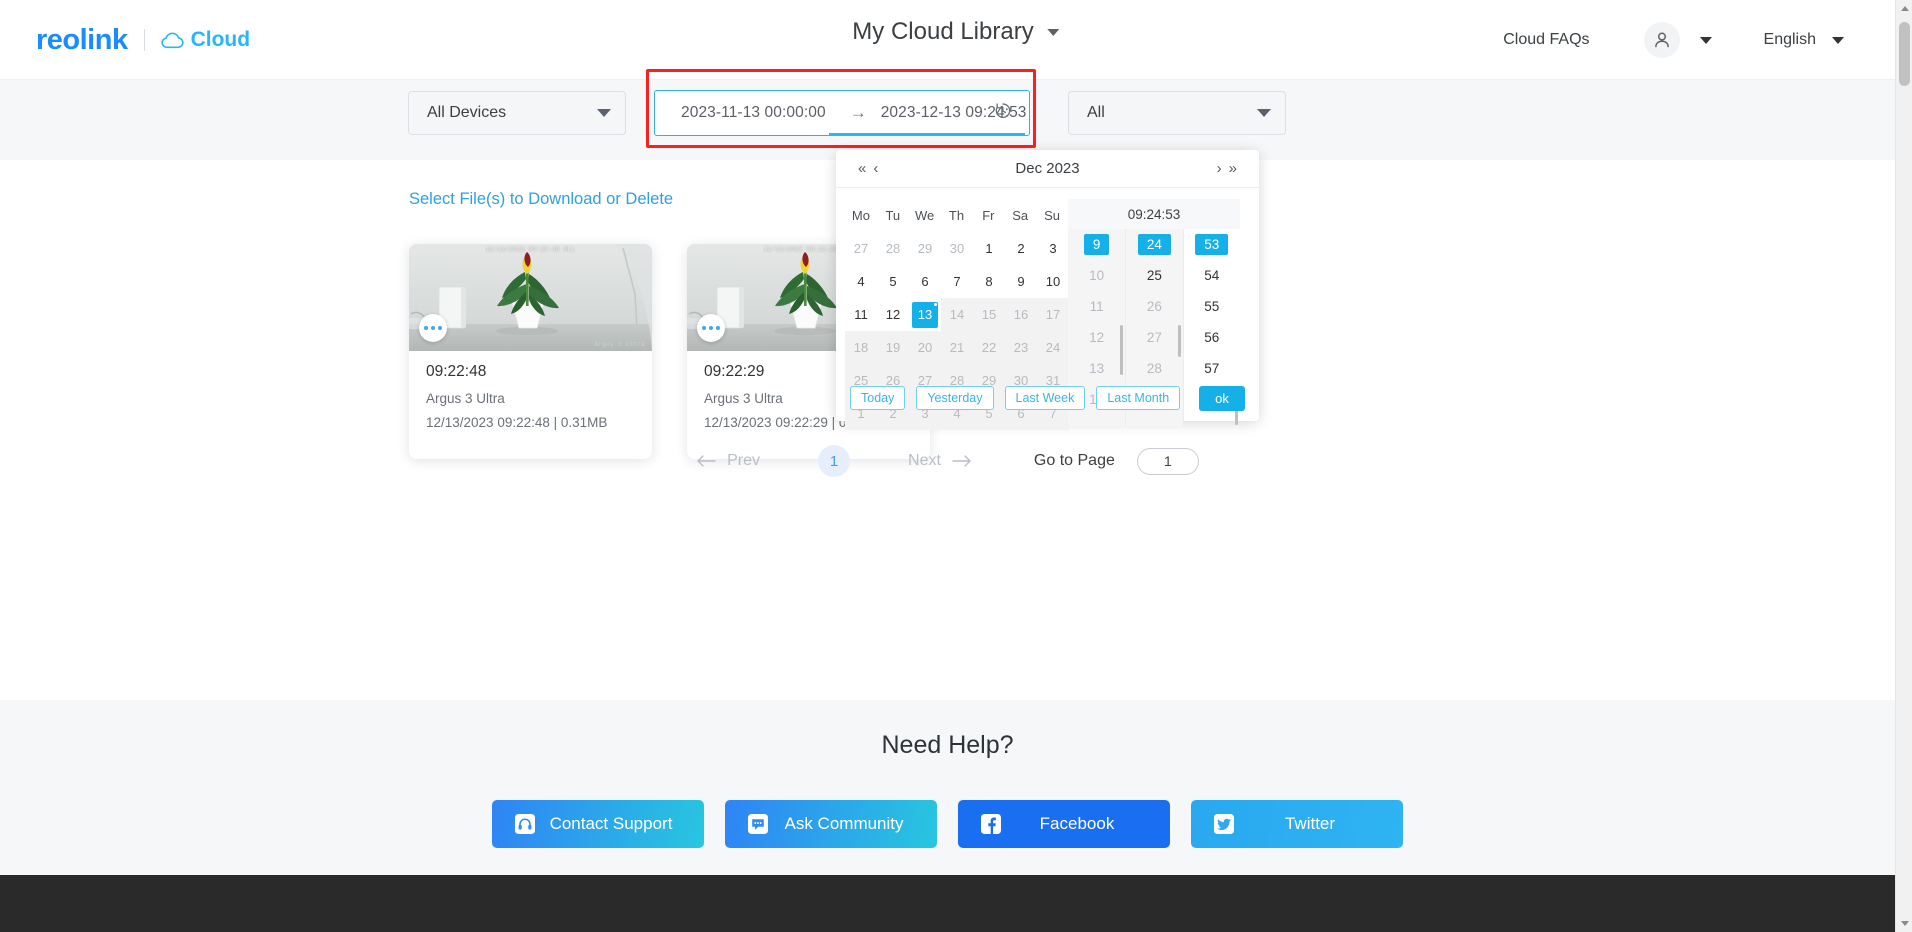  I want to click on brand-logo-group: reolink Cloud, so click(143, 40).